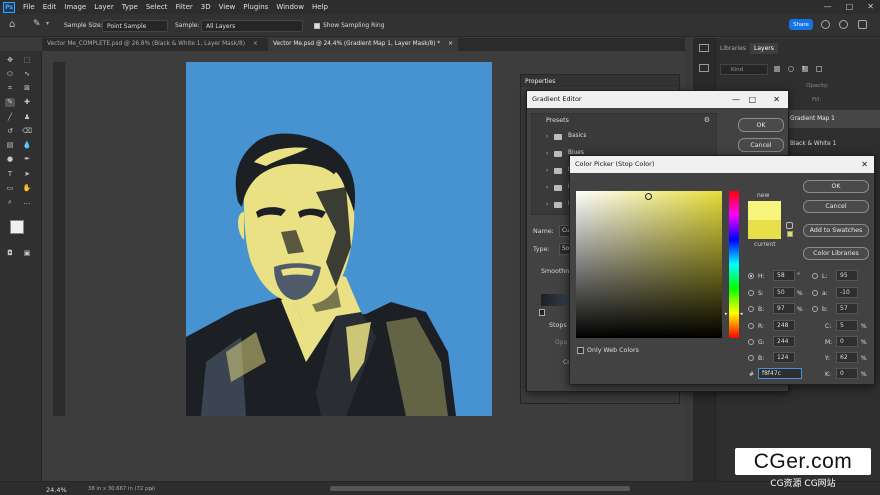 Image resolution: width=880 pixels, height=495 pixels. I want to click on help-icon, so click(843, 24).